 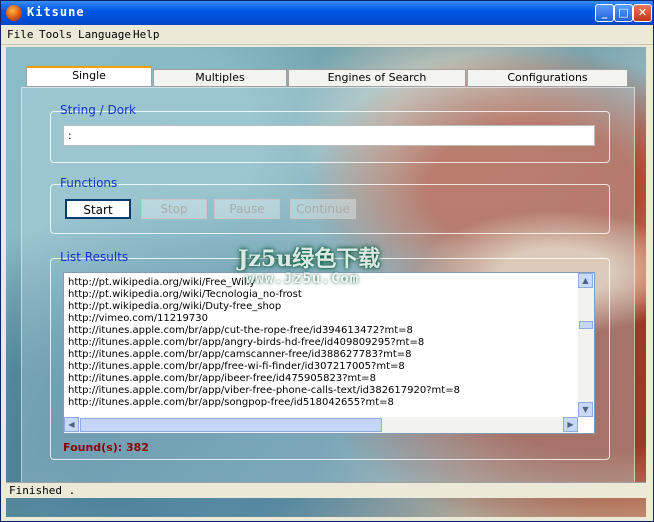 What do you see at coordinates (220, 78) in the screenshot?
I see `tab-multiples: Multiples` at bounding box center [220, 78].